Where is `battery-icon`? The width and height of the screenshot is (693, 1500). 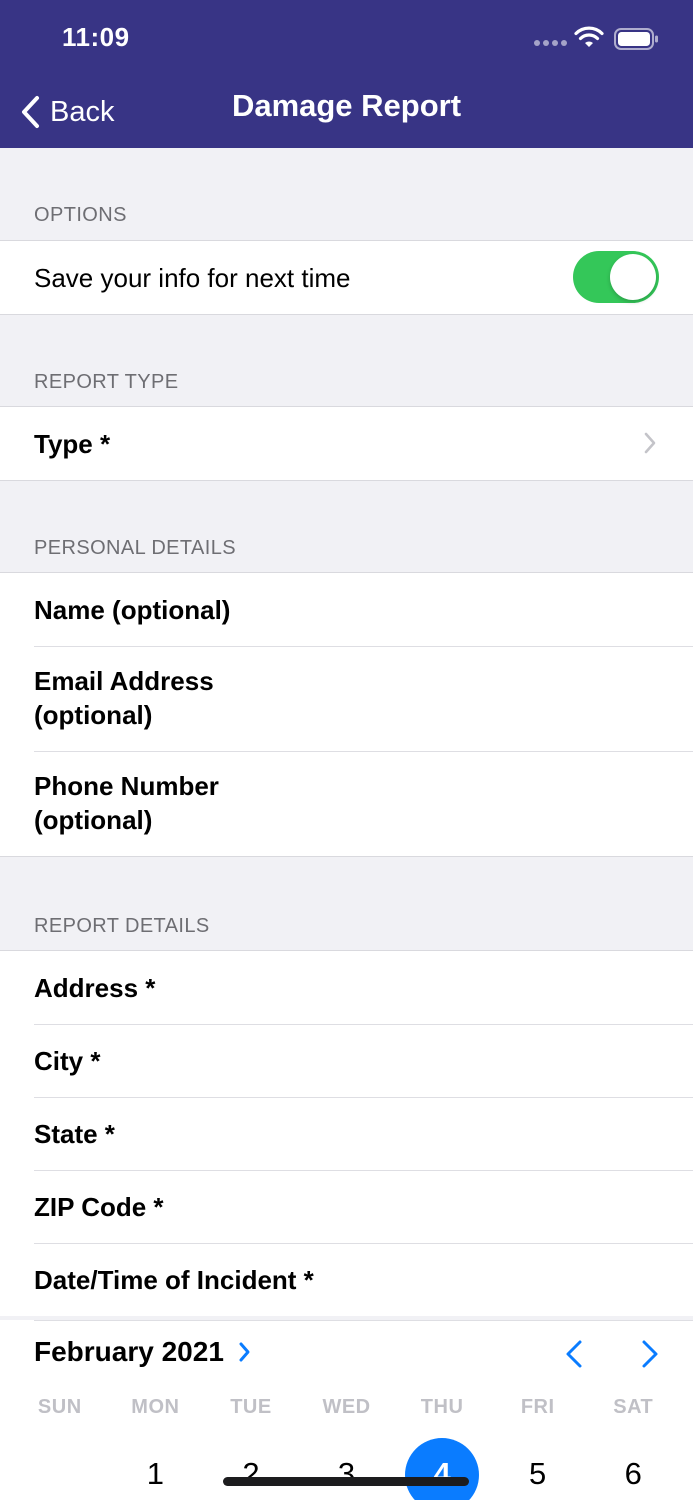
battery-icon is located at coordinates (636, 39).